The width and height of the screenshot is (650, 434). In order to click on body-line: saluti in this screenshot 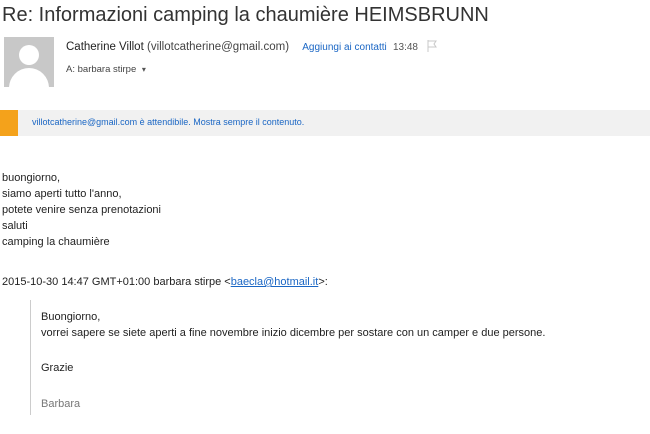, I will do `click(15, 226)`.